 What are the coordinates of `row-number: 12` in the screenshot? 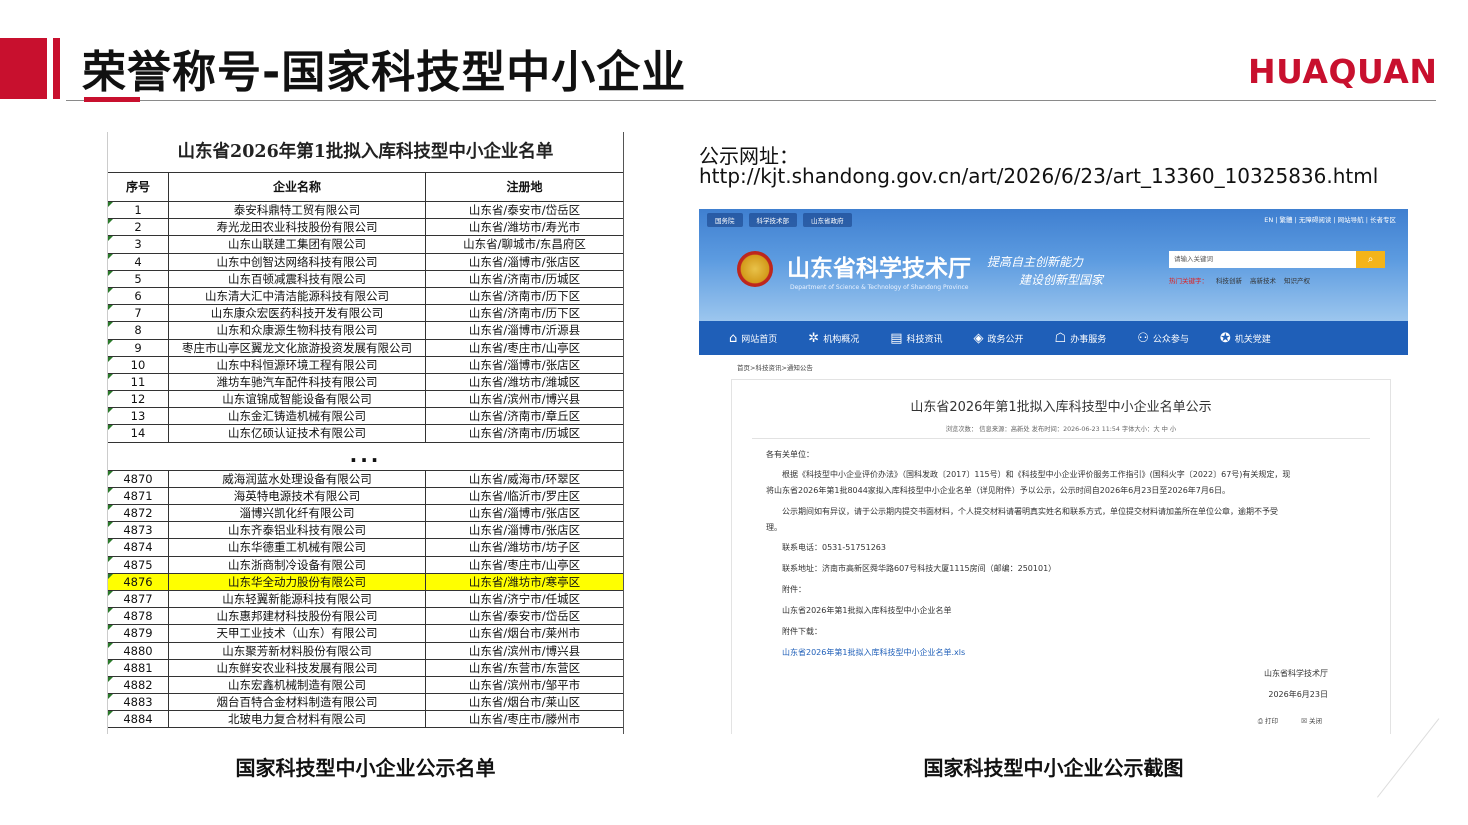 It's located at (138, 399).